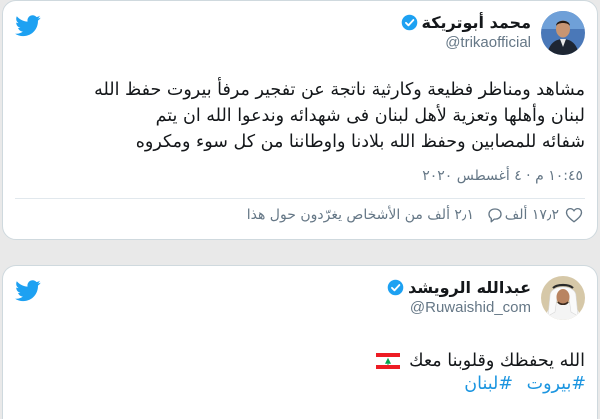 The width and height of the screenshot is (600, 419). I want to click on tweet-text-content: الله يحفظك وقلوبنا معك, so click(497, 361).